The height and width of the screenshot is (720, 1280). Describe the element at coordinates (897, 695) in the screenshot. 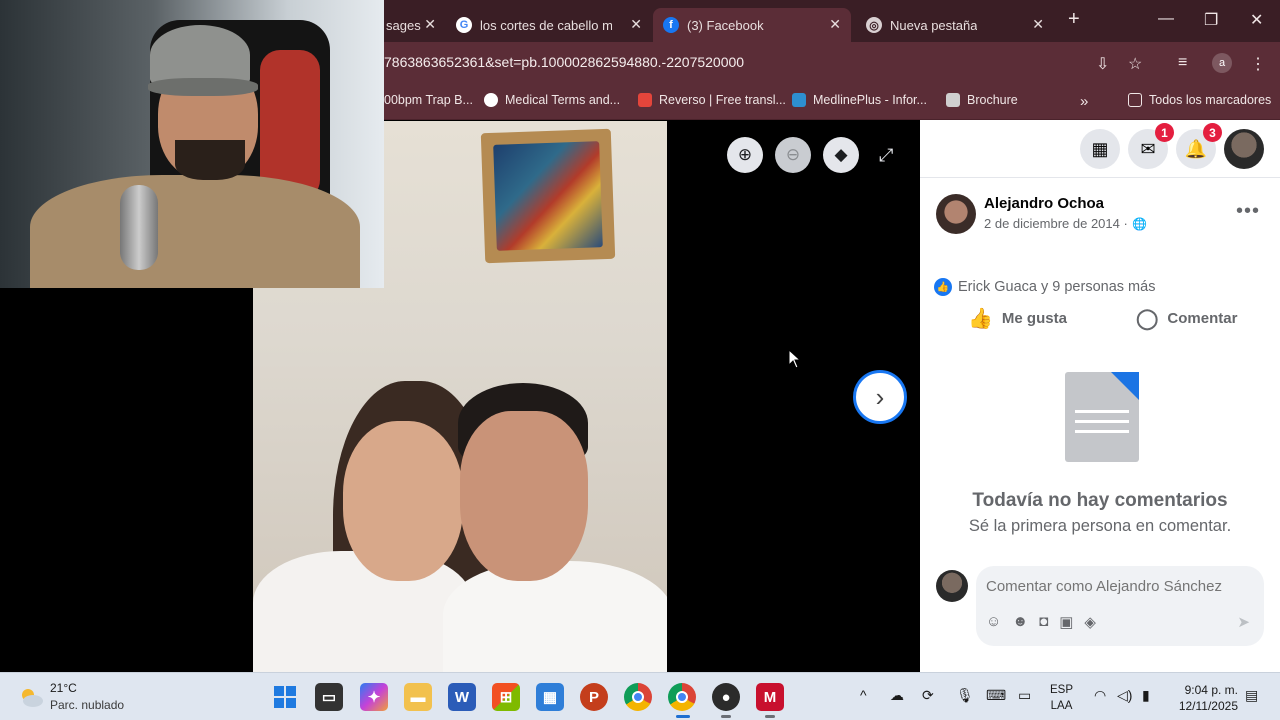

I see `cloud-off-icon: ☁` at that location.